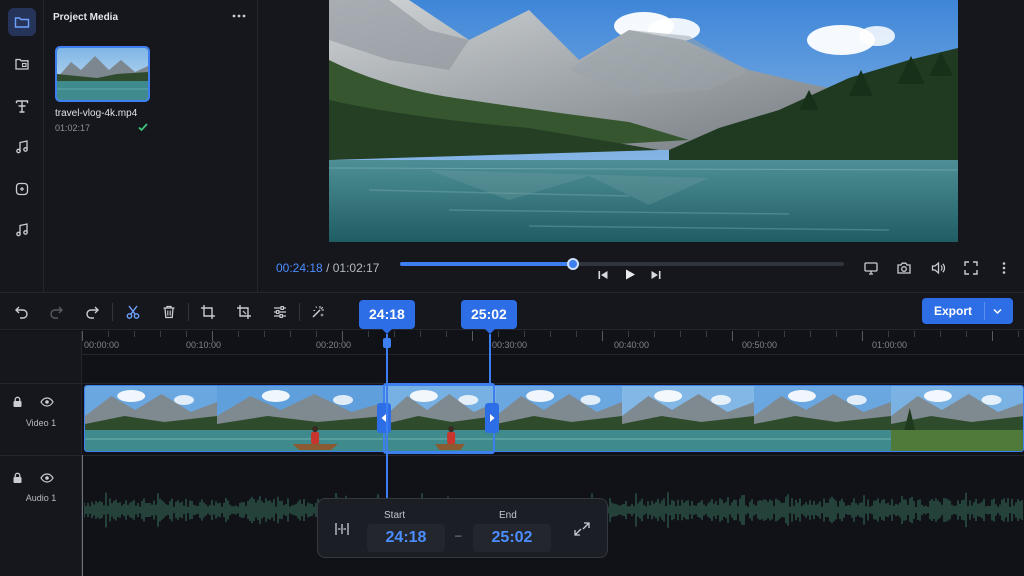 This screenshot has width=1024, height=576. What do you see at coordinates (41, 423) in the screenshot?
I see `track-label-video: Video 1` at bounding box center [41, 423].